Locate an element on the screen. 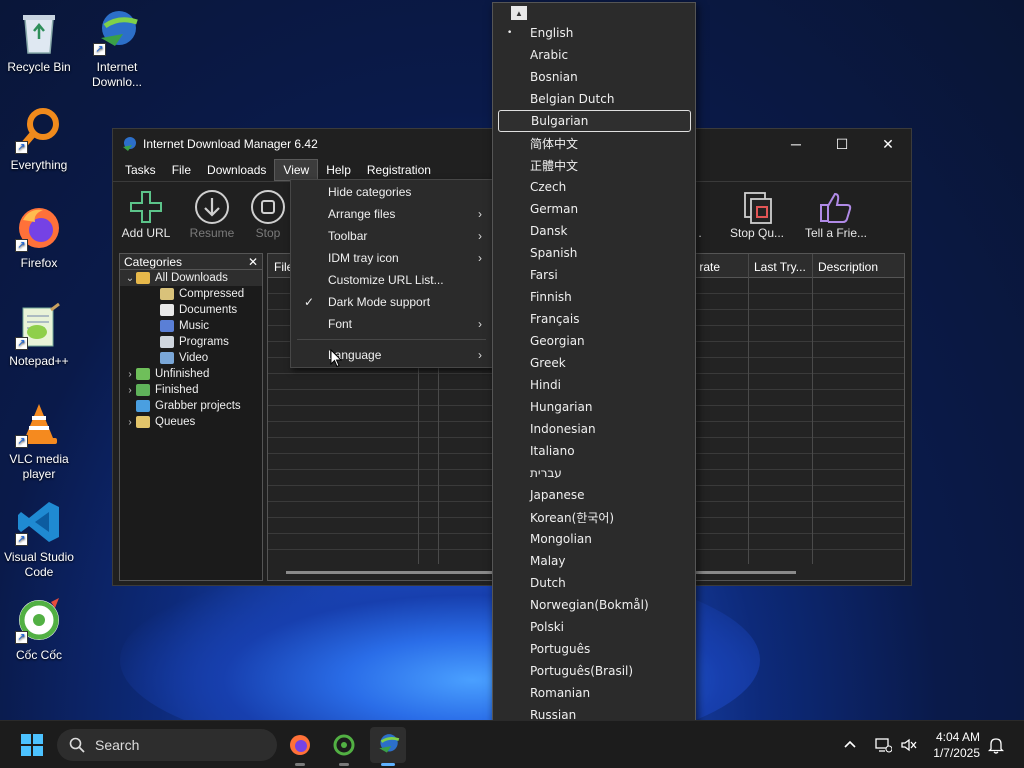 The height and width of the screenshot is (768, 1024). view-menu-arrange-files: Arrange files › is located at coordinates (391, 214).